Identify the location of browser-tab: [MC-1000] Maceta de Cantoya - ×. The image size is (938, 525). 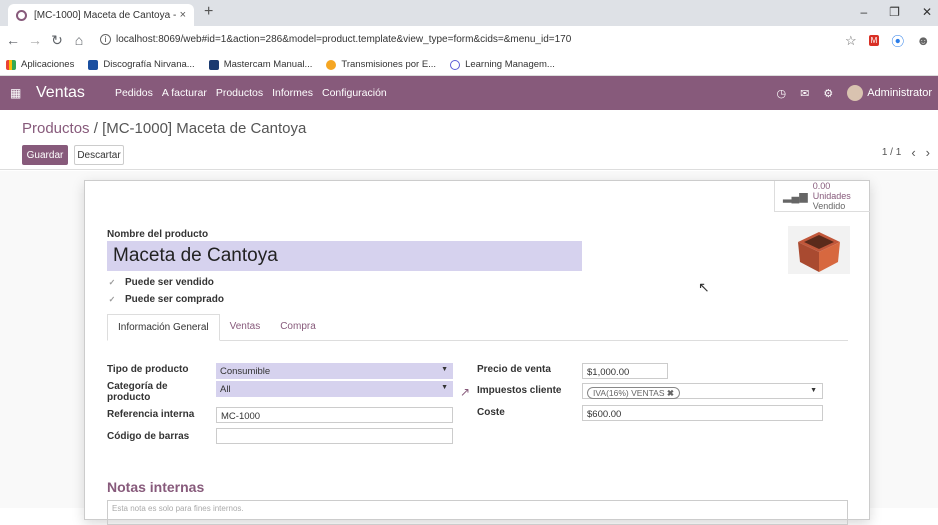
(101, 15).